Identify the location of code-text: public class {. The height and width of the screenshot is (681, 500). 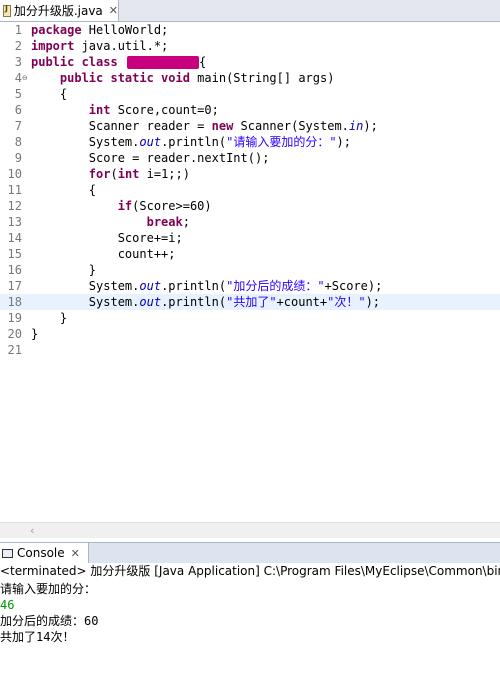
(119, 62).